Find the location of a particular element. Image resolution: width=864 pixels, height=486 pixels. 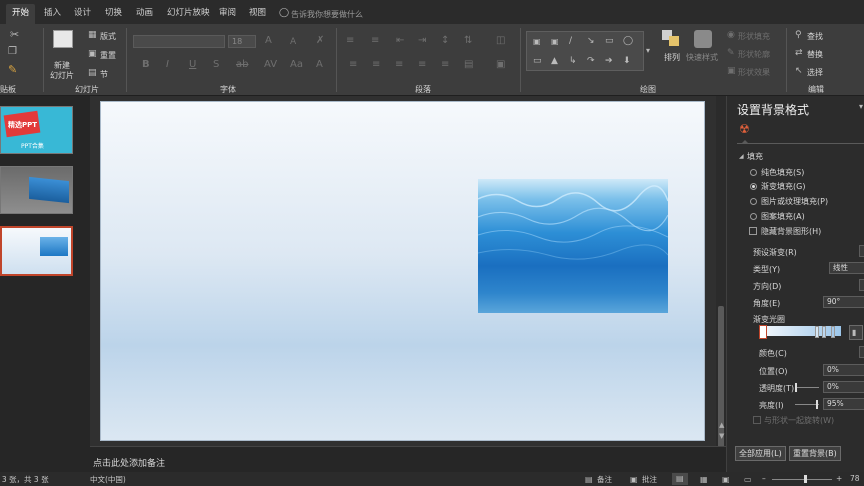

brightness-slider-thumb is located at coordinates (817, 404).